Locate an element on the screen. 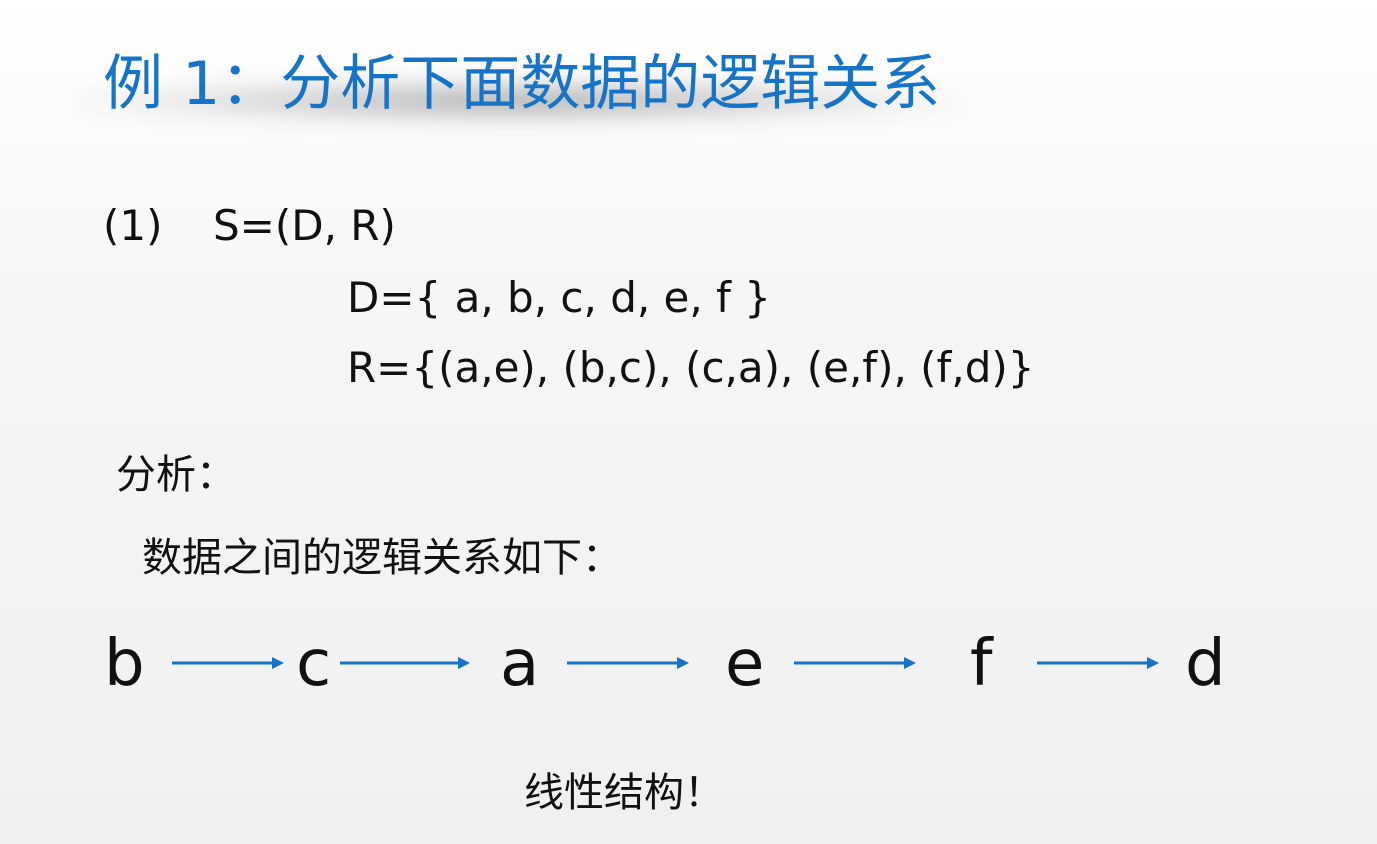 This screenshot has height=844, width=1377. chain-node-c: c is located at coordinates (314, 664).